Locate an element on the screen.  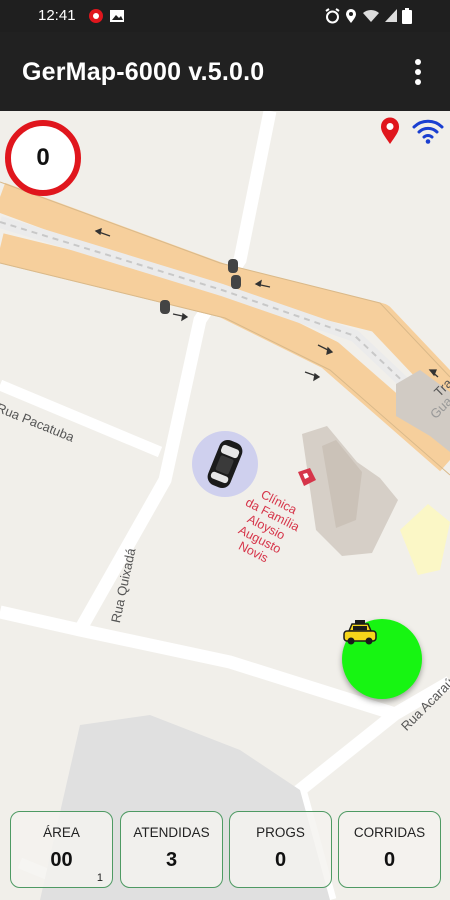
car-icon is located at coordinates (225, 464).